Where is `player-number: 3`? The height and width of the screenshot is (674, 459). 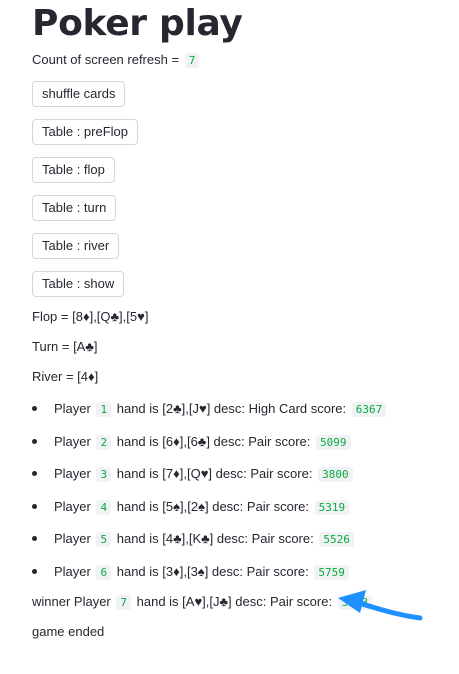
player-number: 3 is located at coordinates (104, 474).